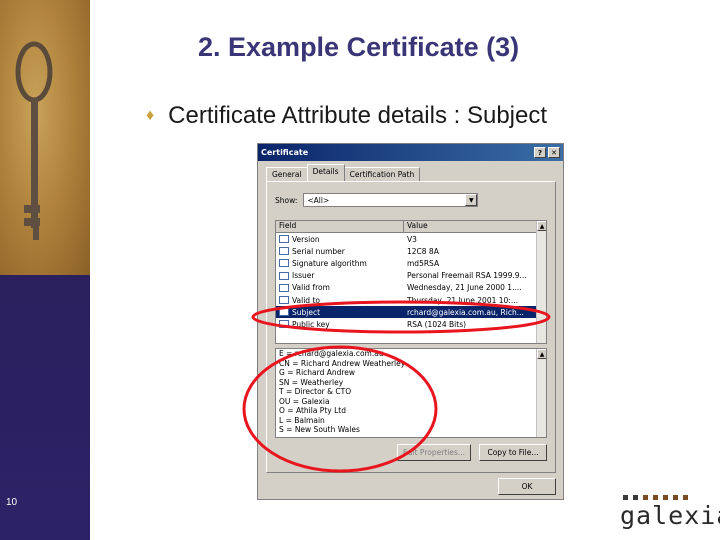 The image size is (720, 540). What do you see at coordinates (329, 263) in the screenshot?
I see `row-field: Signature algorithm` at bounding box center [329, 263].